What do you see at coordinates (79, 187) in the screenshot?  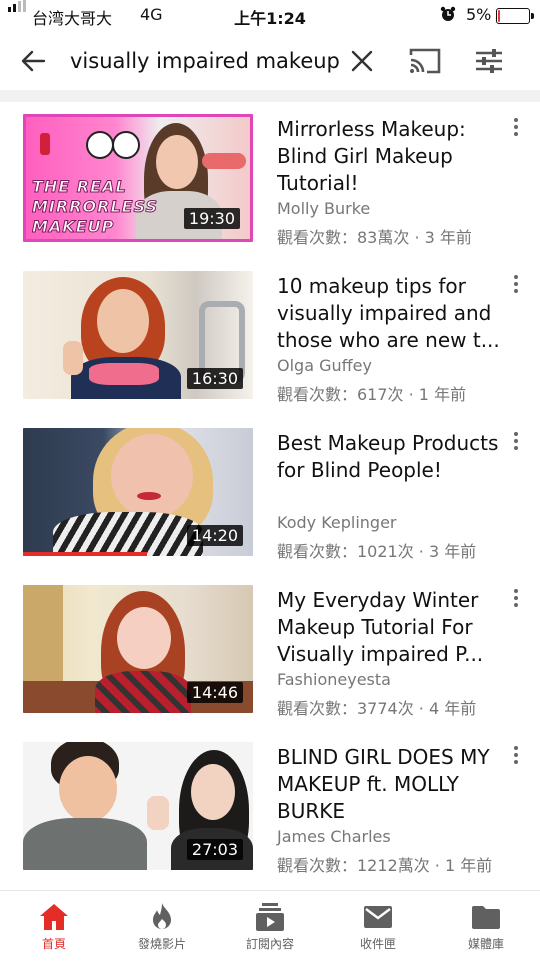 I see `thumbnail-text: THE REAL` at bounding box center [79, 187].